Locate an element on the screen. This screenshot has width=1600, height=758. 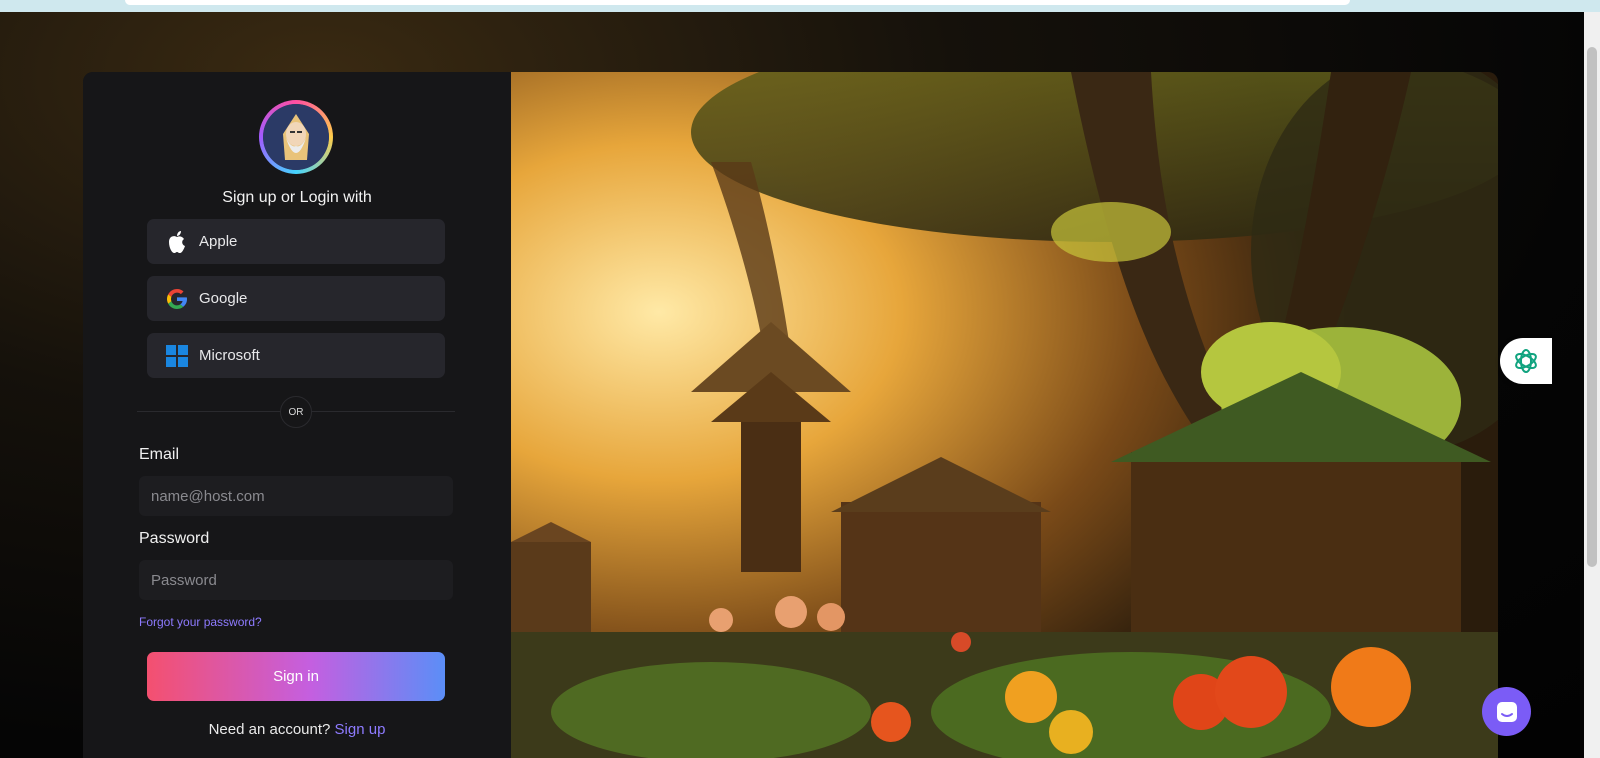
avatar-logo is located at coordinates (296, 137).